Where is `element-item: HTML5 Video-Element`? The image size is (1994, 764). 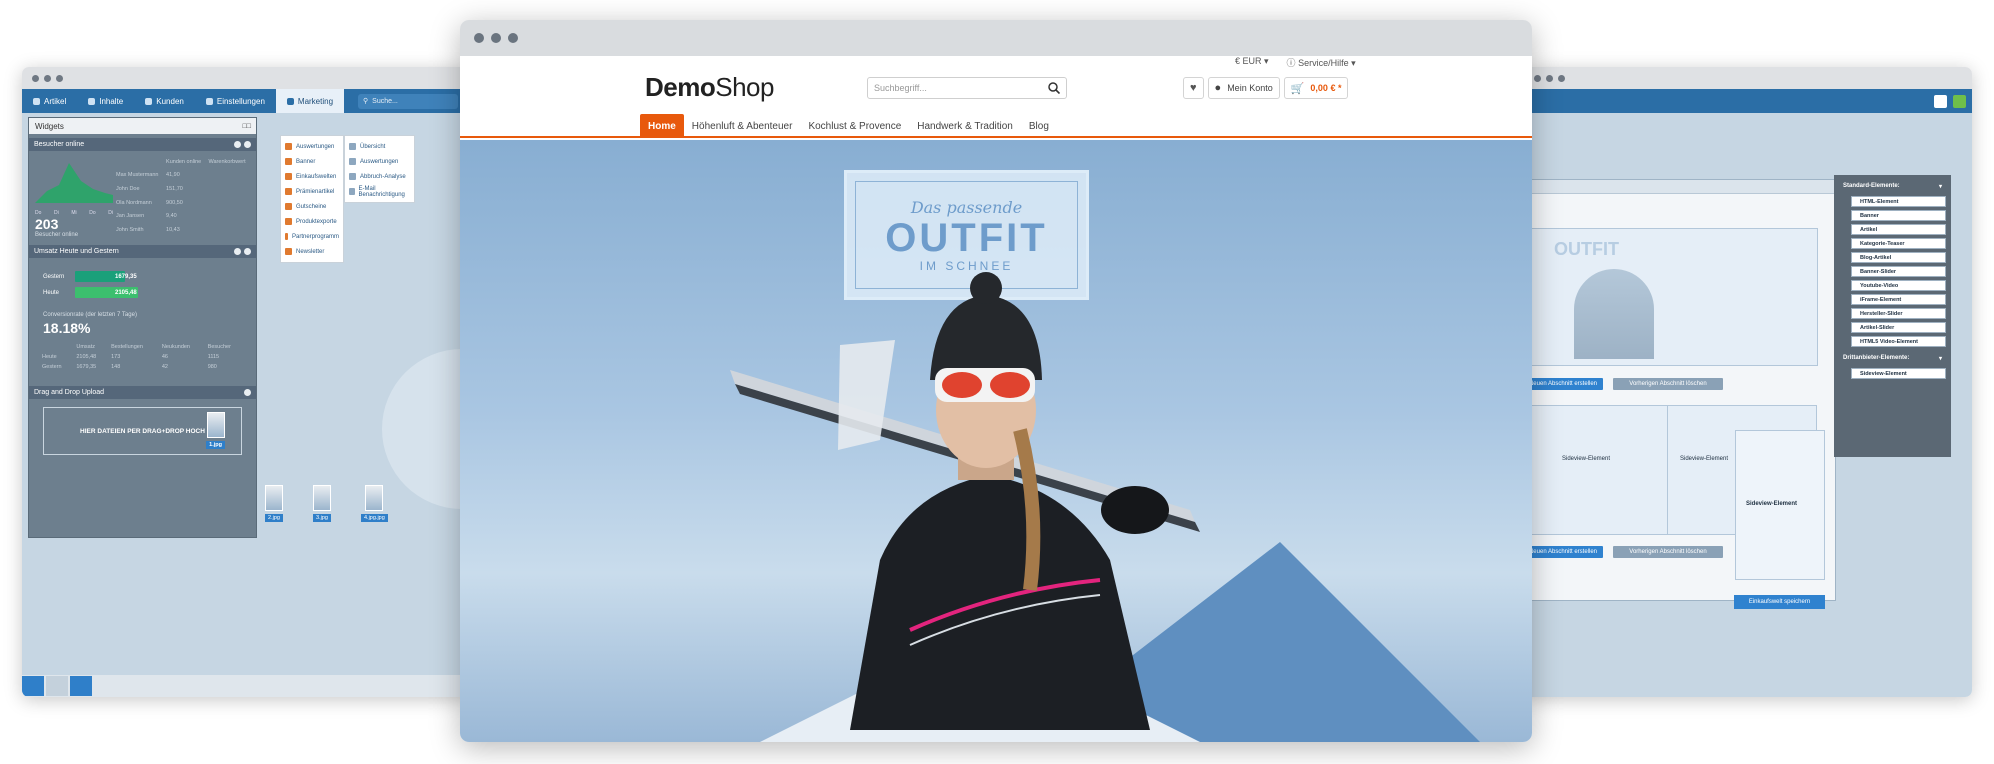 element-item: HTML5 Video-Element is located at coordinates (1898, 341).